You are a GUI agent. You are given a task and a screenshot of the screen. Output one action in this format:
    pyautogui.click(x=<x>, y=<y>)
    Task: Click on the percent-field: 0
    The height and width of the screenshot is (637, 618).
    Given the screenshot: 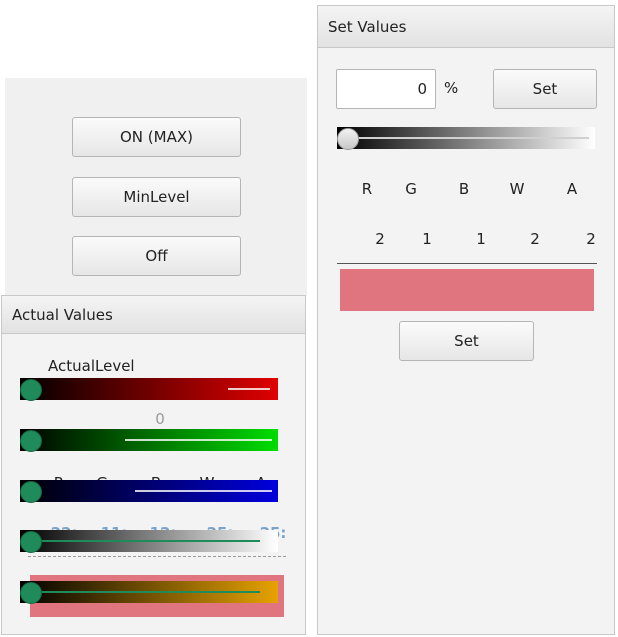 What is the action you would take?
    pyautogui.click(x=386, y=89)
    